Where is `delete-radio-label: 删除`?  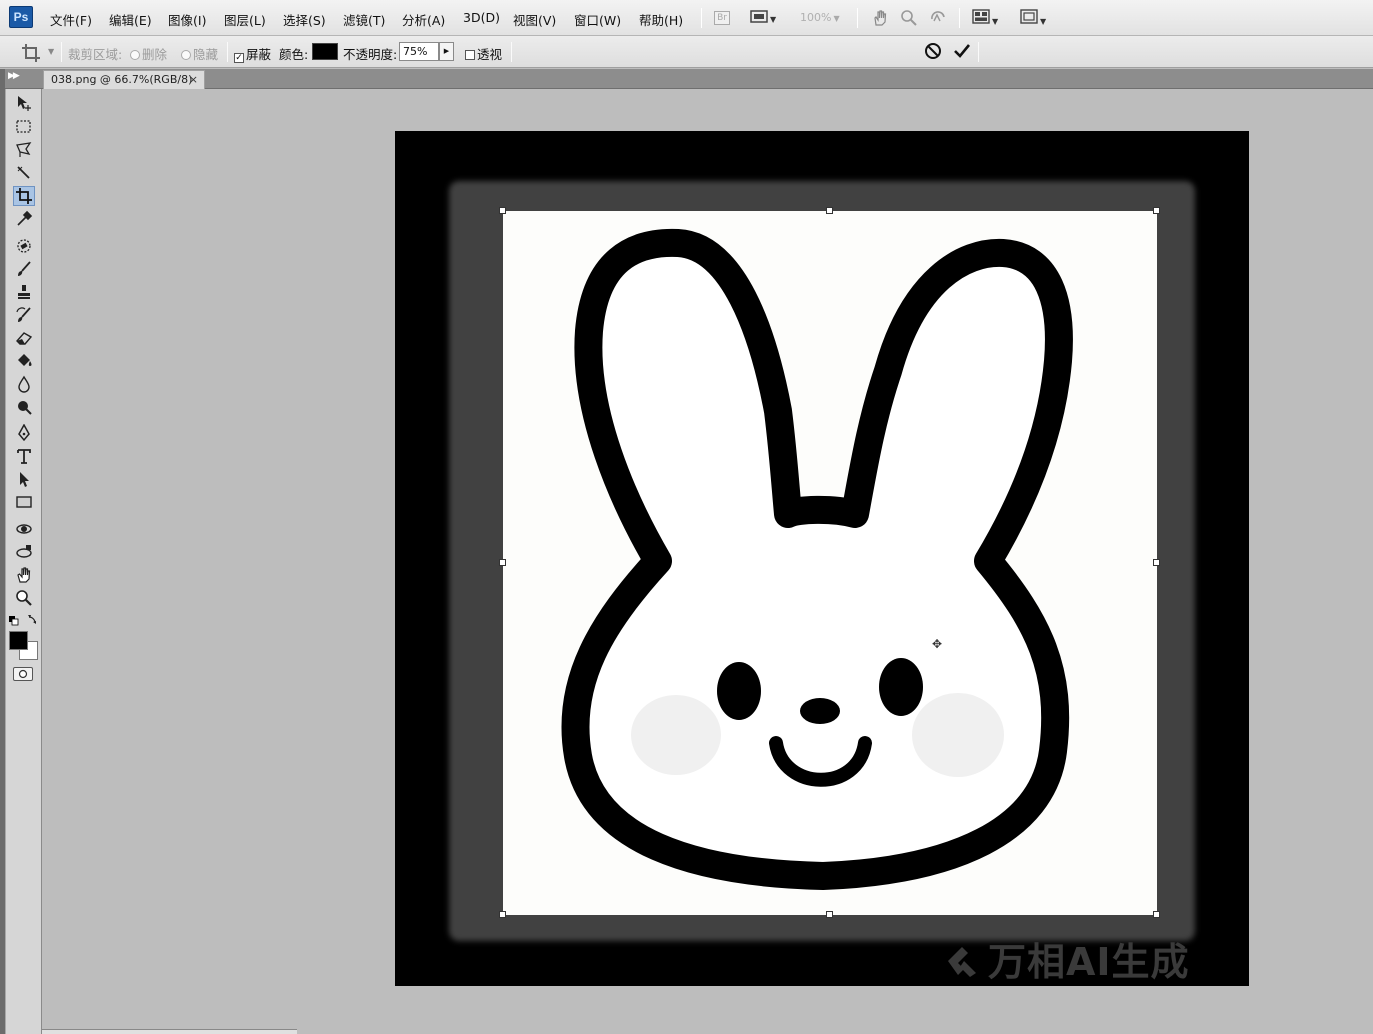
delete-radio-label: 删除 is located at coordinates (155, 54).